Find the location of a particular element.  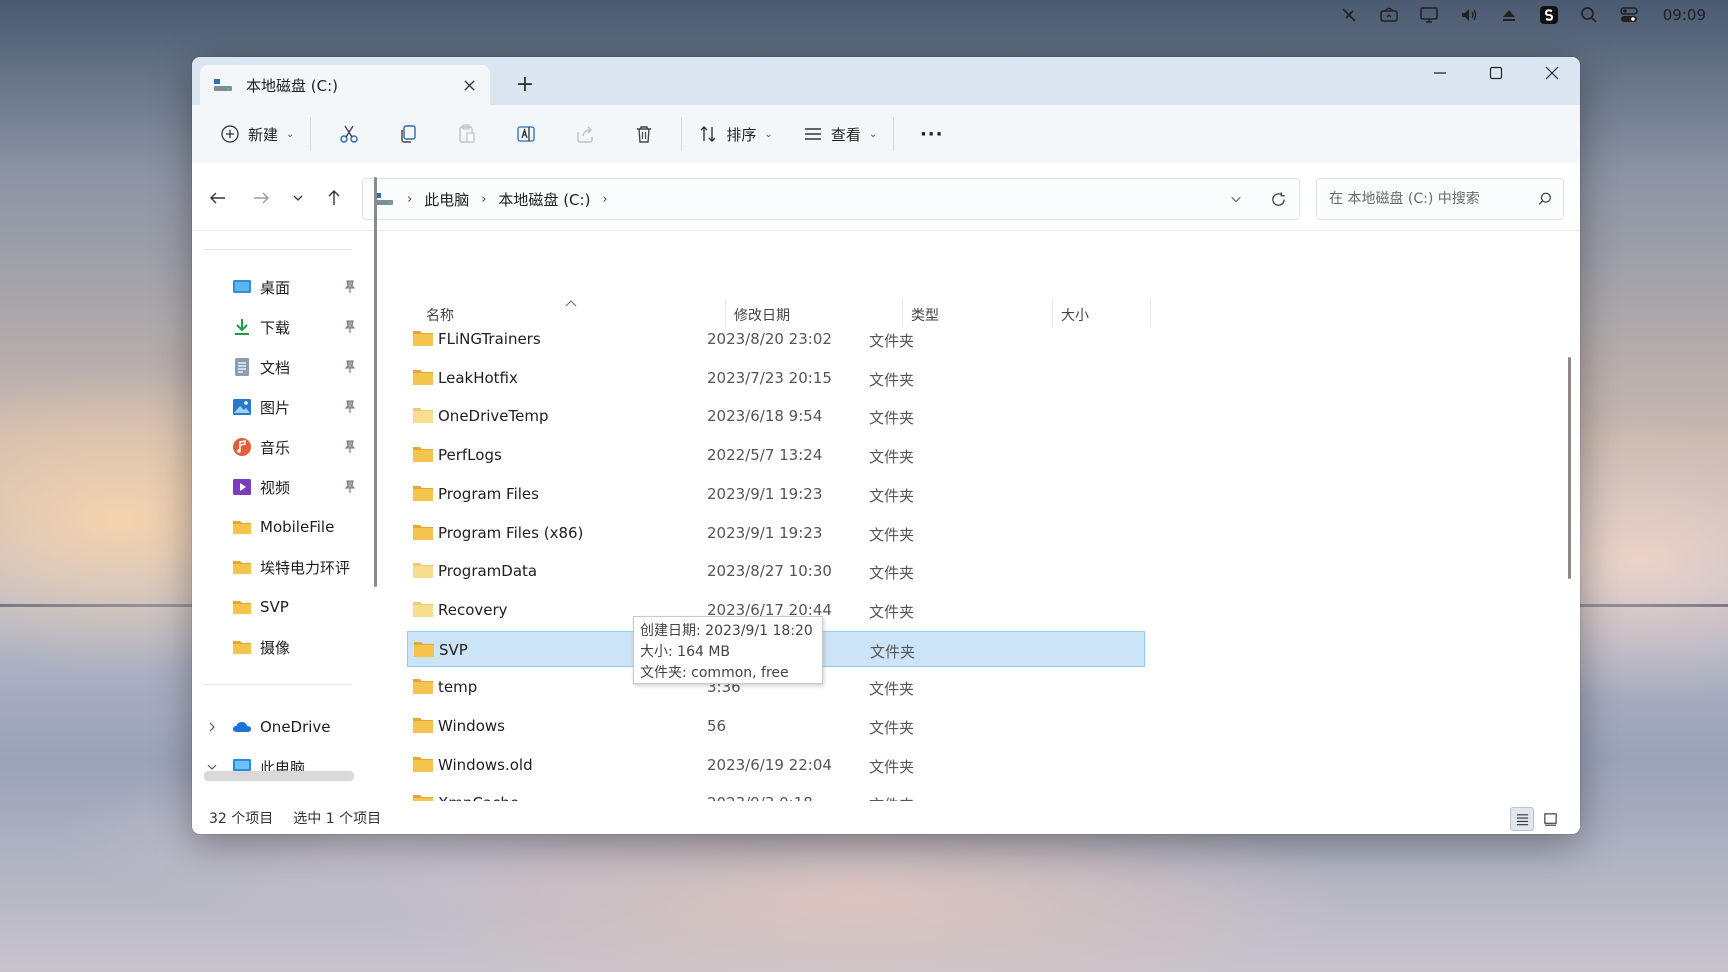

arrow-left-icon is located at coordinates (217, 198).